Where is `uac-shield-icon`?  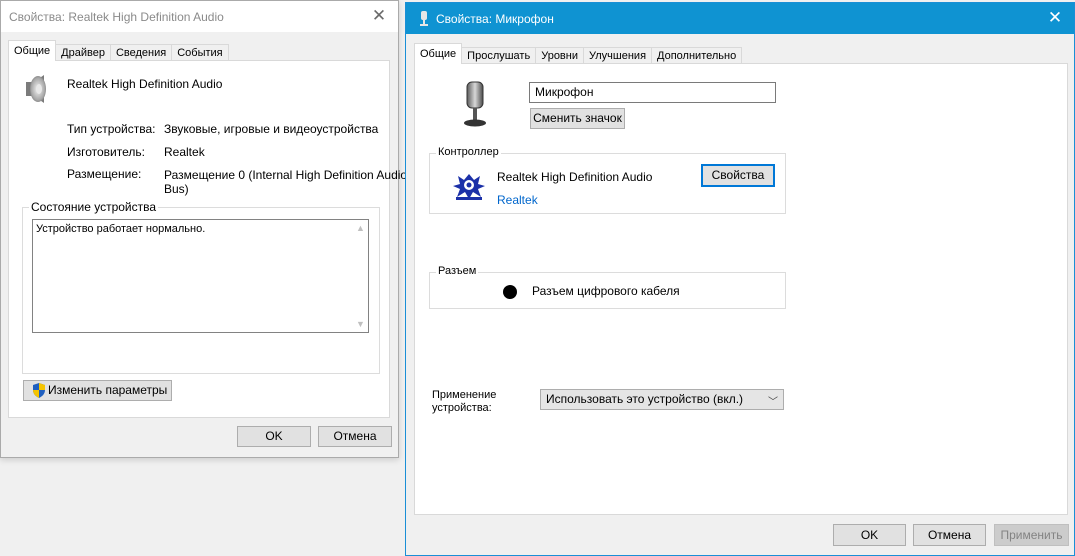 uac-shield-icon is located at coordinates (39, 390).